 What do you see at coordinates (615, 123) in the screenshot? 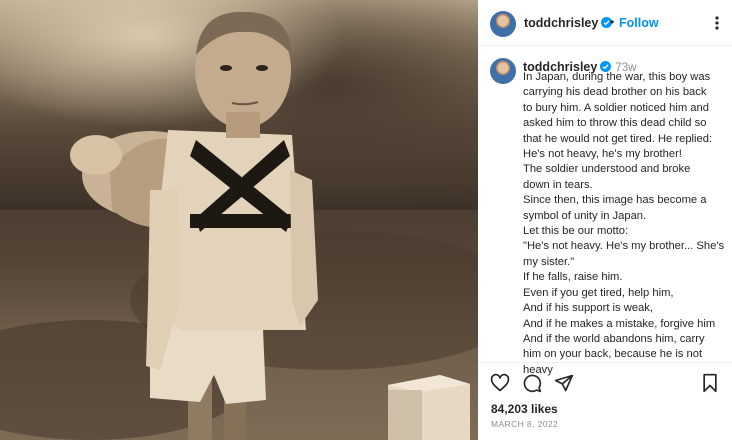
I see `caption-line: asked him to throw this dead child so` at bounding box center [615, 123].